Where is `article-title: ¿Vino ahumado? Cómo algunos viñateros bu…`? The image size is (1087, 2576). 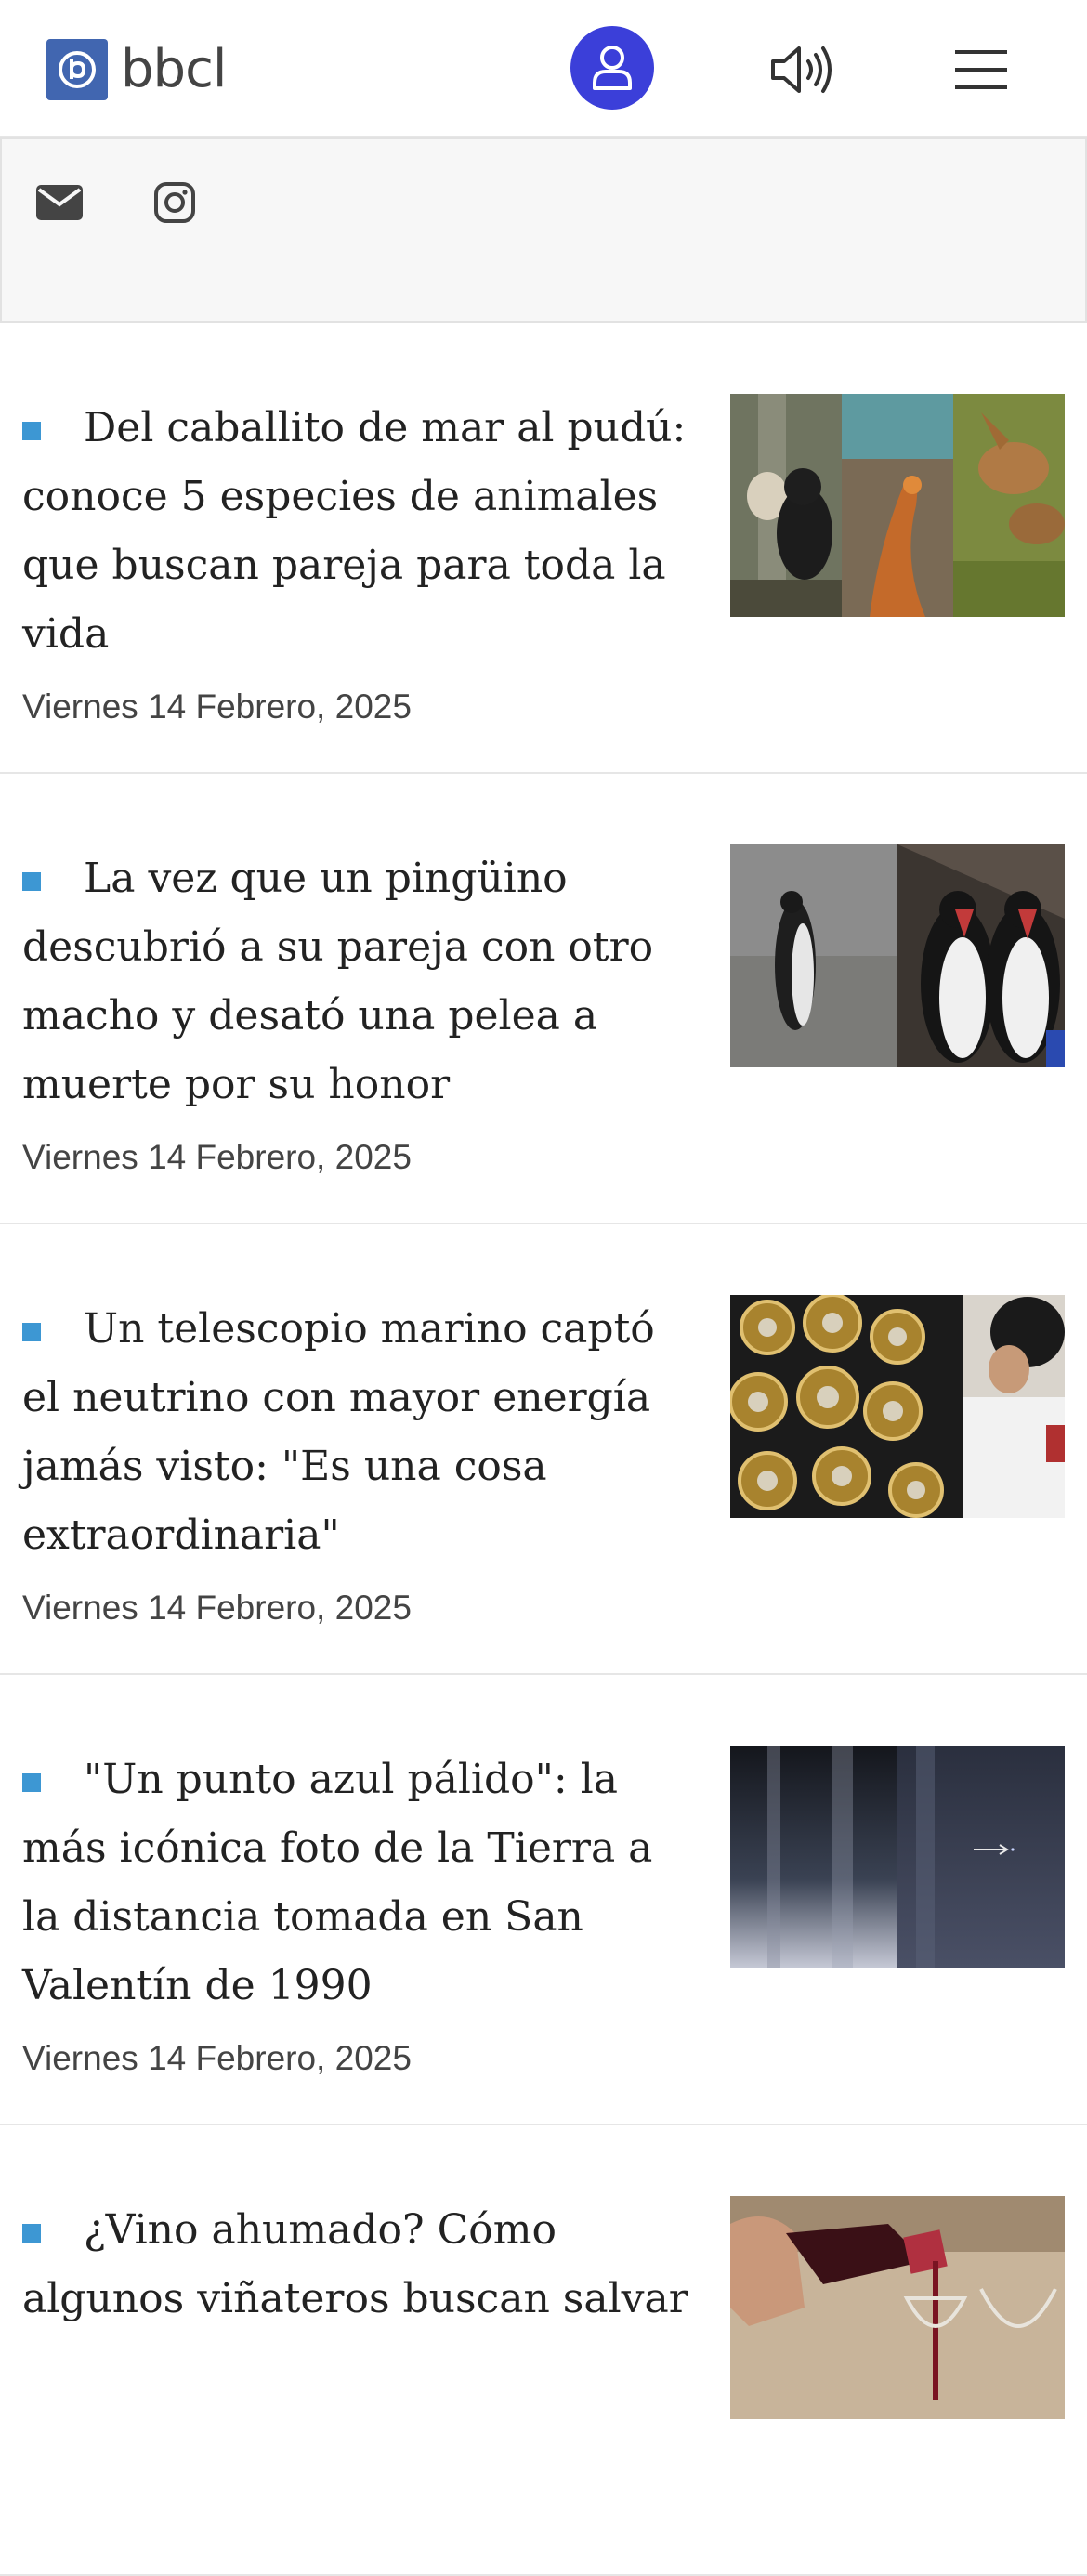 article-title: ¿Vino ahumado? Cómo algunos viñateros bu… is located at coordinates (356, 2265).